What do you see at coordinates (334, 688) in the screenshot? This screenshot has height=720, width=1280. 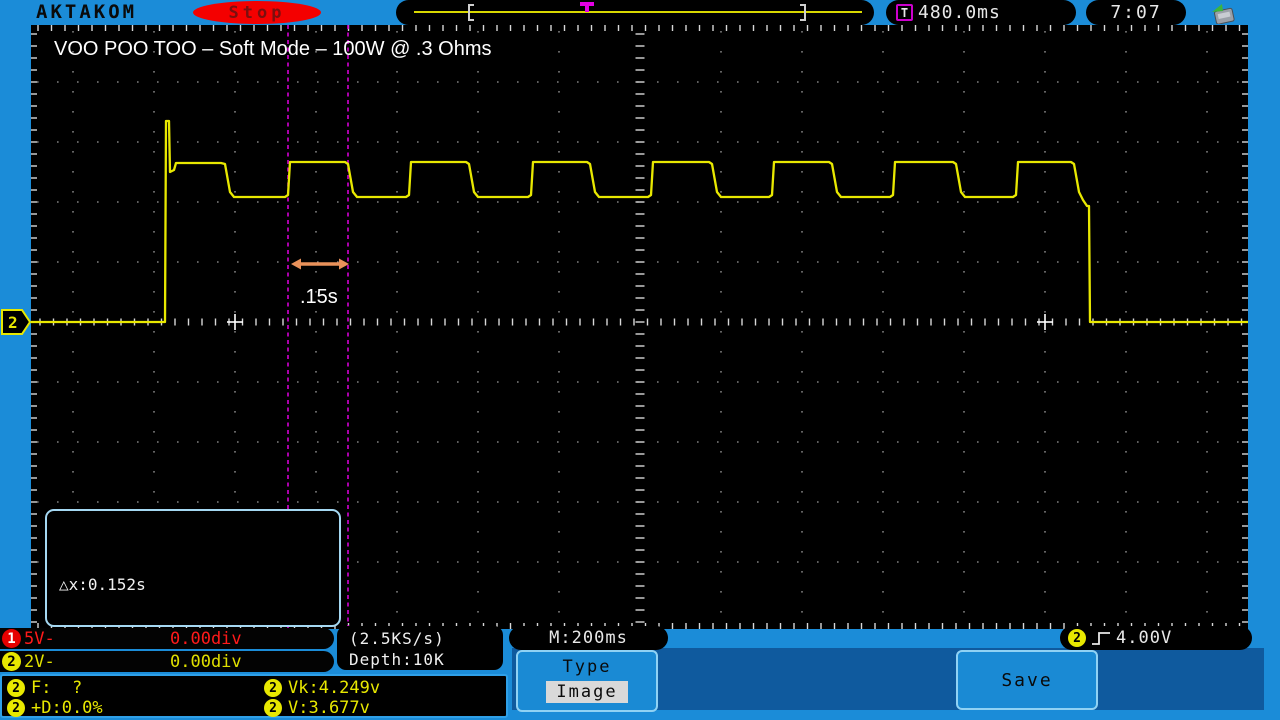 I see `measurement-value: Vk:4.249v` at bounding box center [334, 688].